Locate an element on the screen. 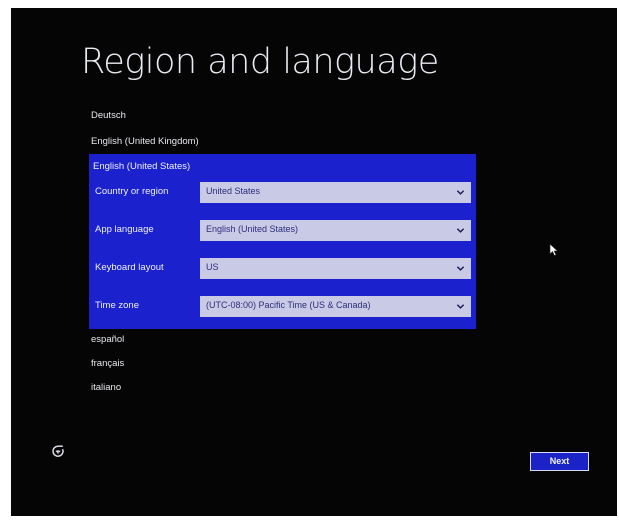 Image resolution: width=619 pixels, height=521 pixels. keyboard-label: Keyboard layout is located at coordinates (129, 267).